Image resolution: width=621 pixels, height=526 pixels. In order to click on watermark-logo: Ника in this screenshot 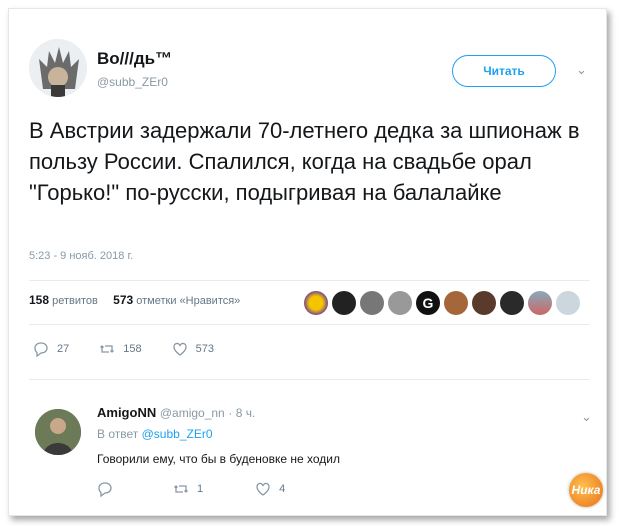, I will do `click(586, 490)`.